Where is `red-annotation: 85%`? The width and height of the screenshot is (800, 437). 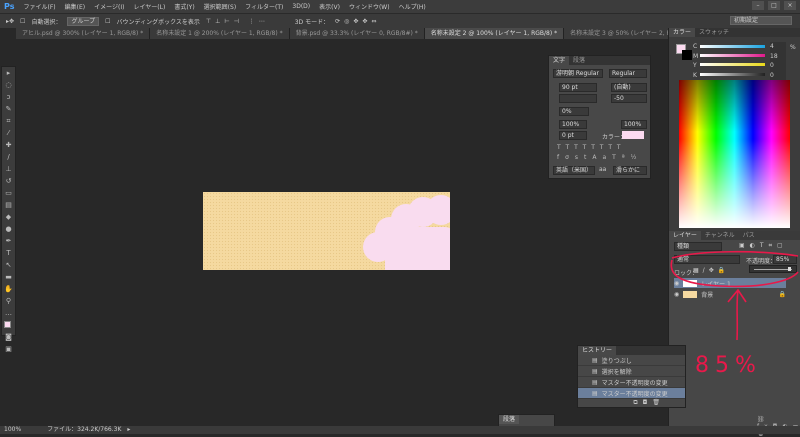
red-annotation: 85% is located at coordinates (734, 314).